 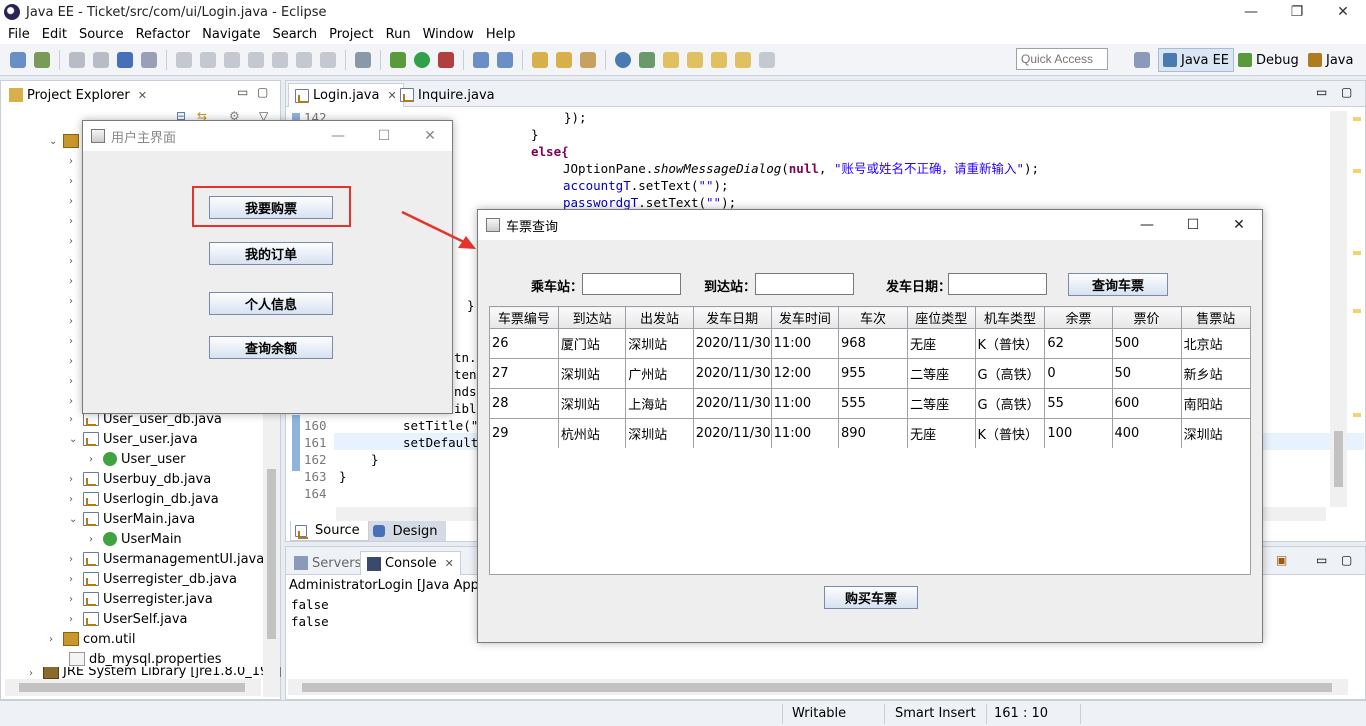 I want to click on save-icon, so click(x=77, y=59).